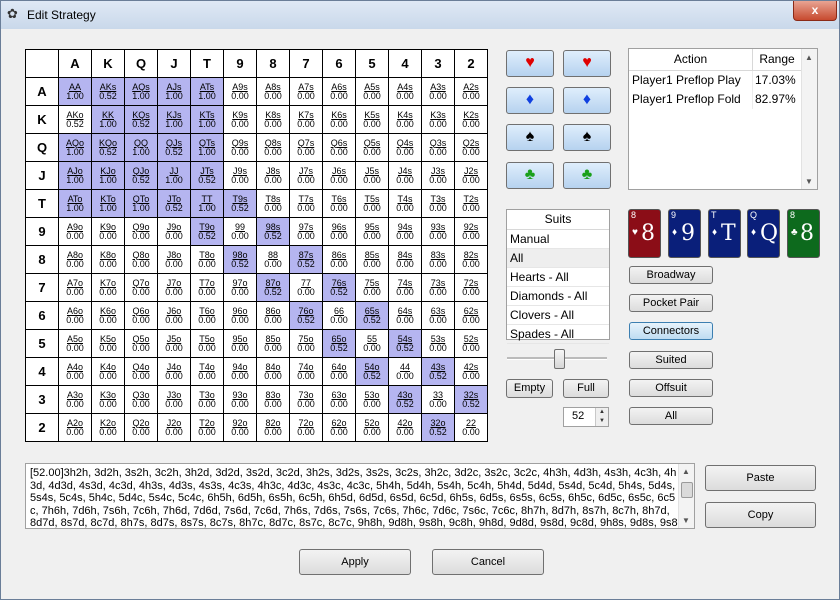 Image resolution: width=840 pixels, height=600 pixels. What do you see at coordinates (671, 331) in the screenshot?
I see `connectors-button: Connectors` at bounding box center [671, 331].